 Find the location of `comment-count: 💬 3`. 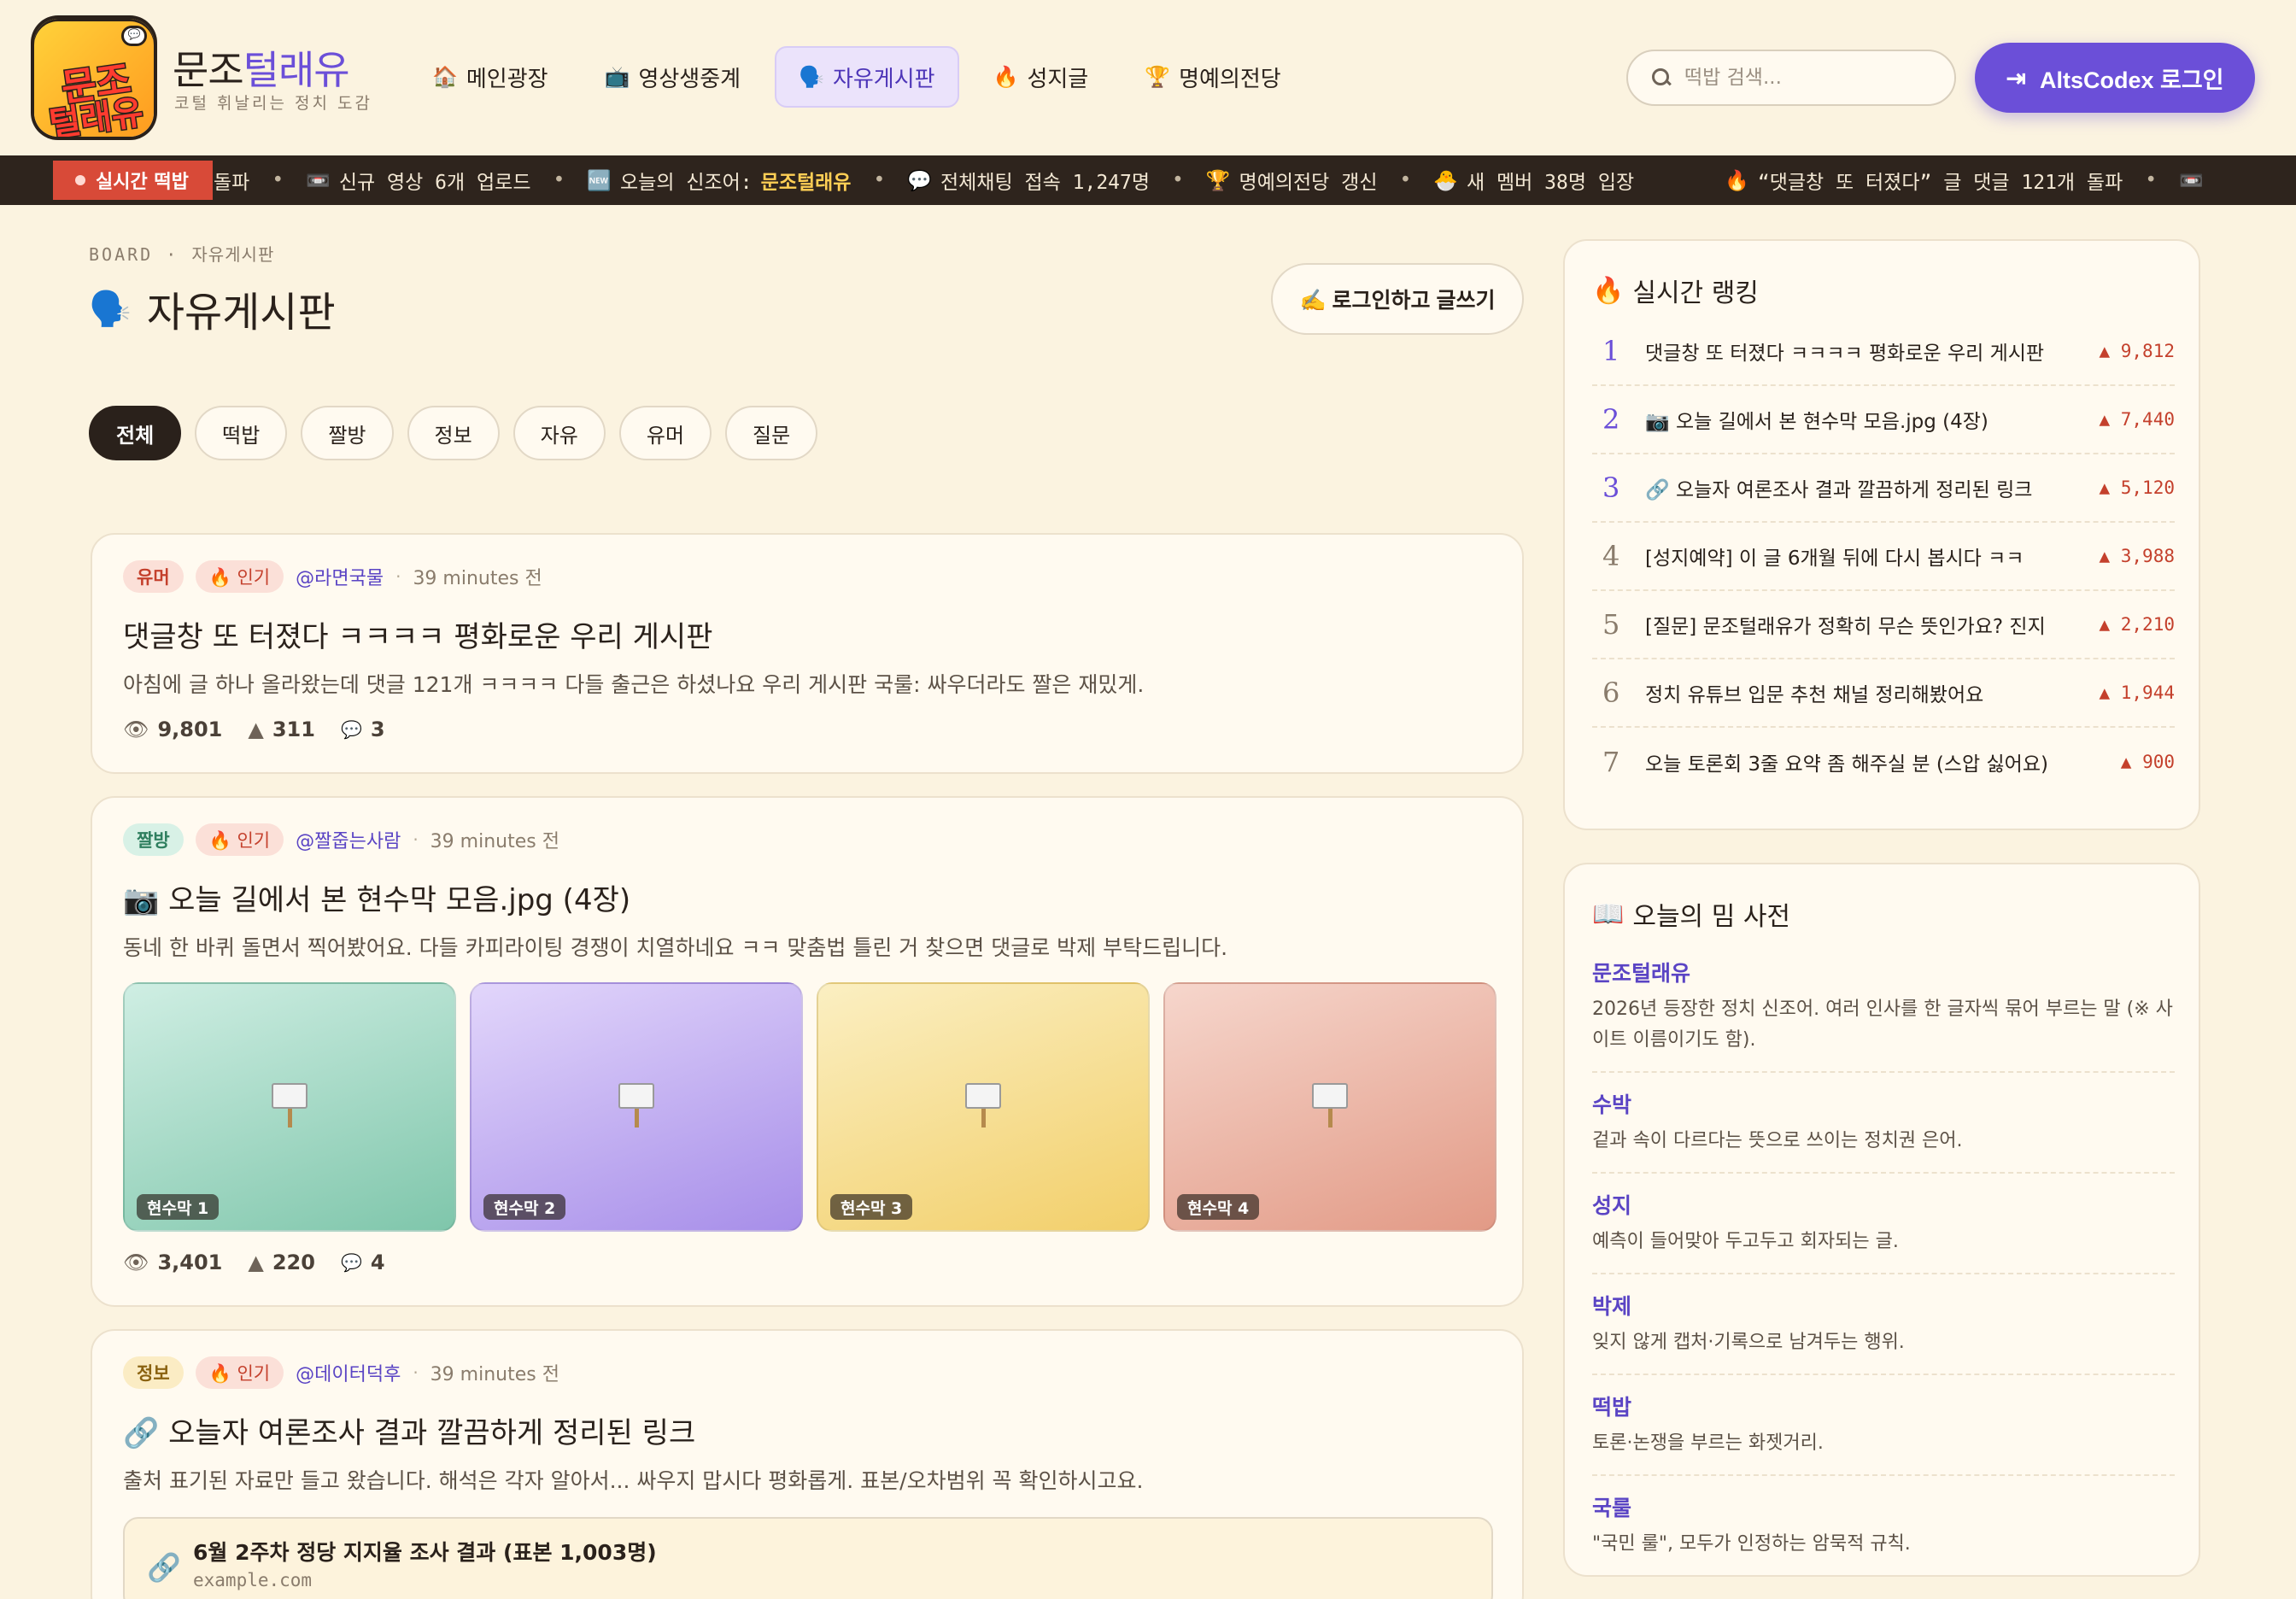

comment-count: 💬 3 is located at coordinates (363, 729).